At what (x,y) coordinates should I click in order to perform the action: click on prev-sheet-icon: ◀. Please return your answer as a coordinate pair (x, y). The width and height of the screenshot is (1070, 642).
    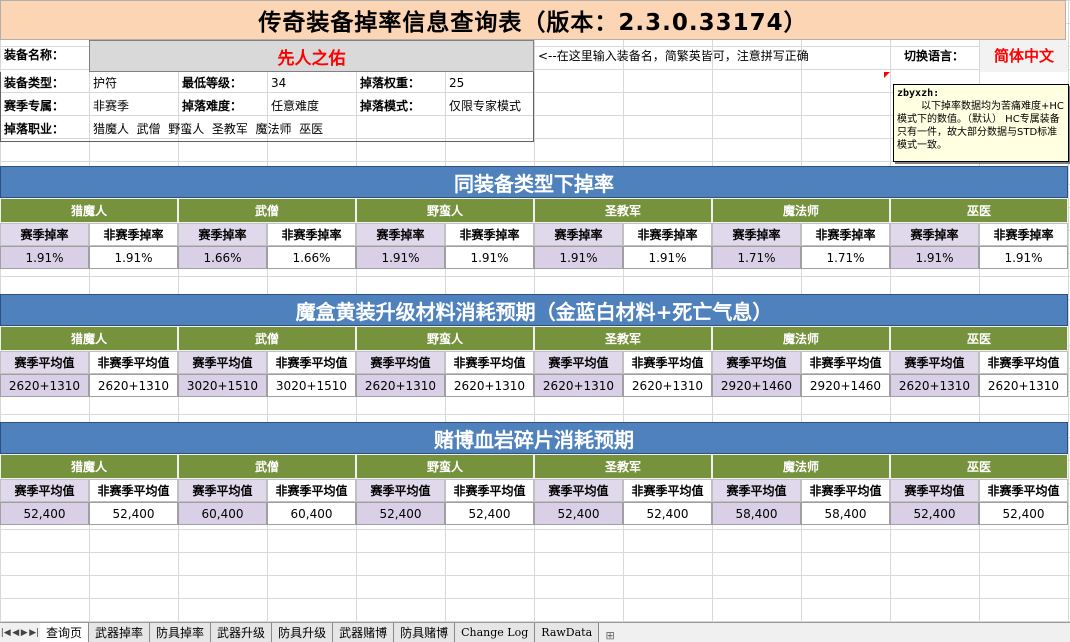
    Looking at the image, I should click on (15, 633).